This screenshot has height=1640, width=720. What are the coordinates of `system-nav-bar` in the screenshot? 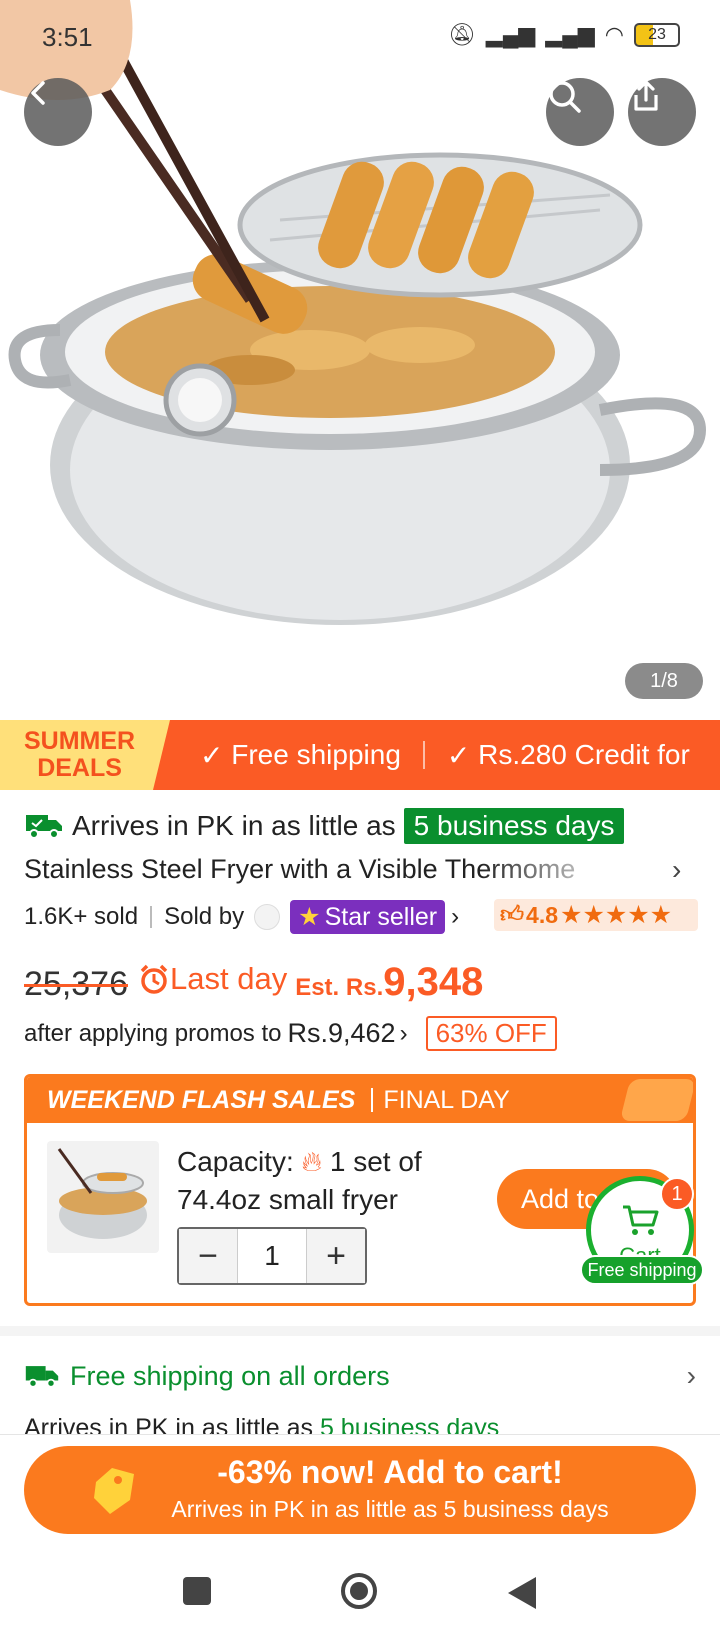 It's located at (360, 1597).